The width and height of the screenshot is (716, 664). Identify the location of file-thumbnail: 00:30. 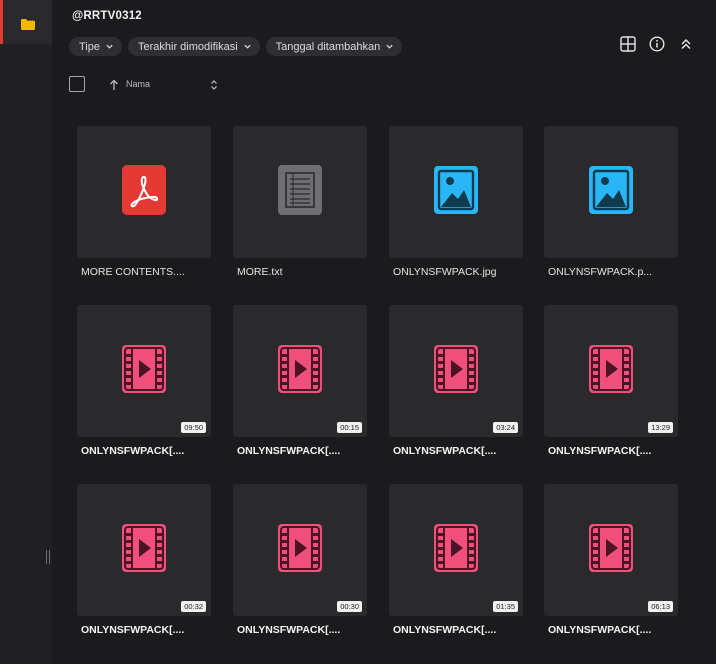
(300, 550).